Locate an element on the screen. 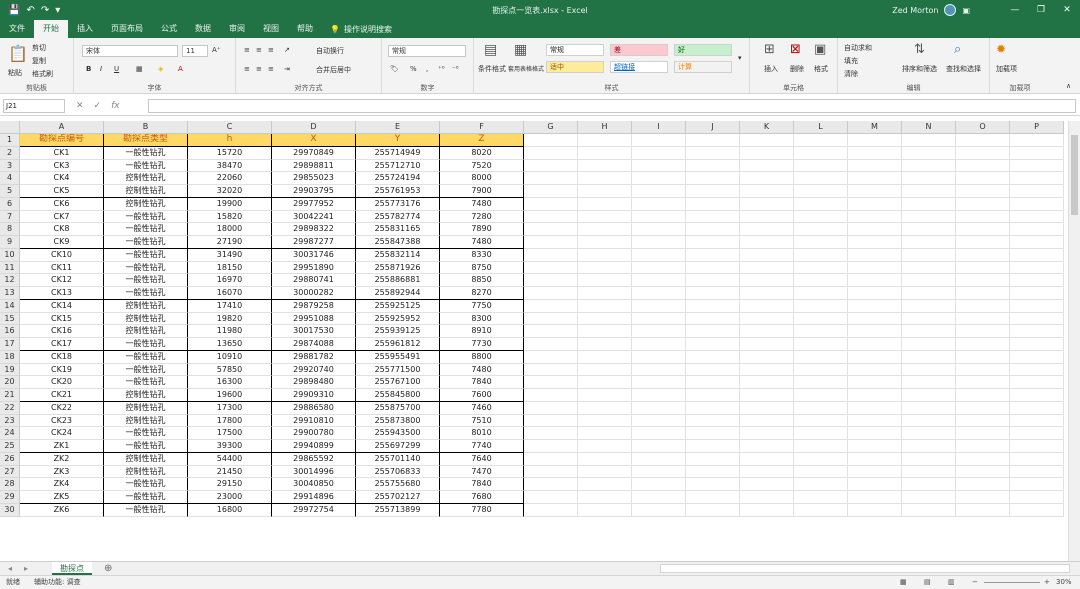 This screenshot has width=1080, height=589. data-cell: 8330 is located at coordinates (482, 255).